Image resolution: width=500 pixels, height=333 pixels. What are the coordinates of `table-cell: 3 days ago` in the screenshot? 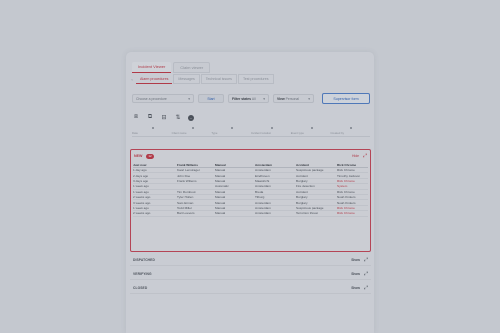 It's located at (141, 180).